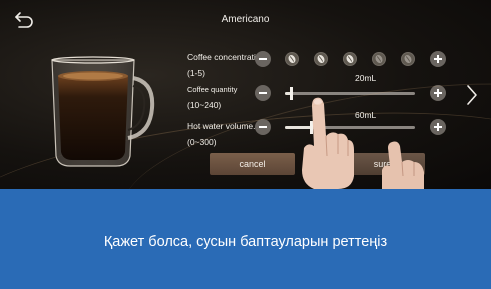 The height and width of the screenshot is (289, 491). Describe the element at coordinates (202, 142) in the screenshot. I see `hot-water-range: (0~300)` at that location.